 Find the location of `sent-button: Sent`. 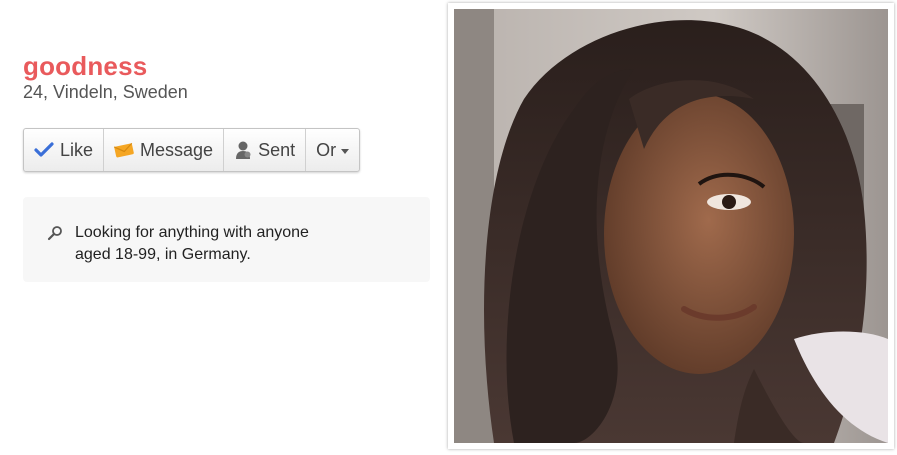

sent-button: Sent is located at coordinates (265, 150).